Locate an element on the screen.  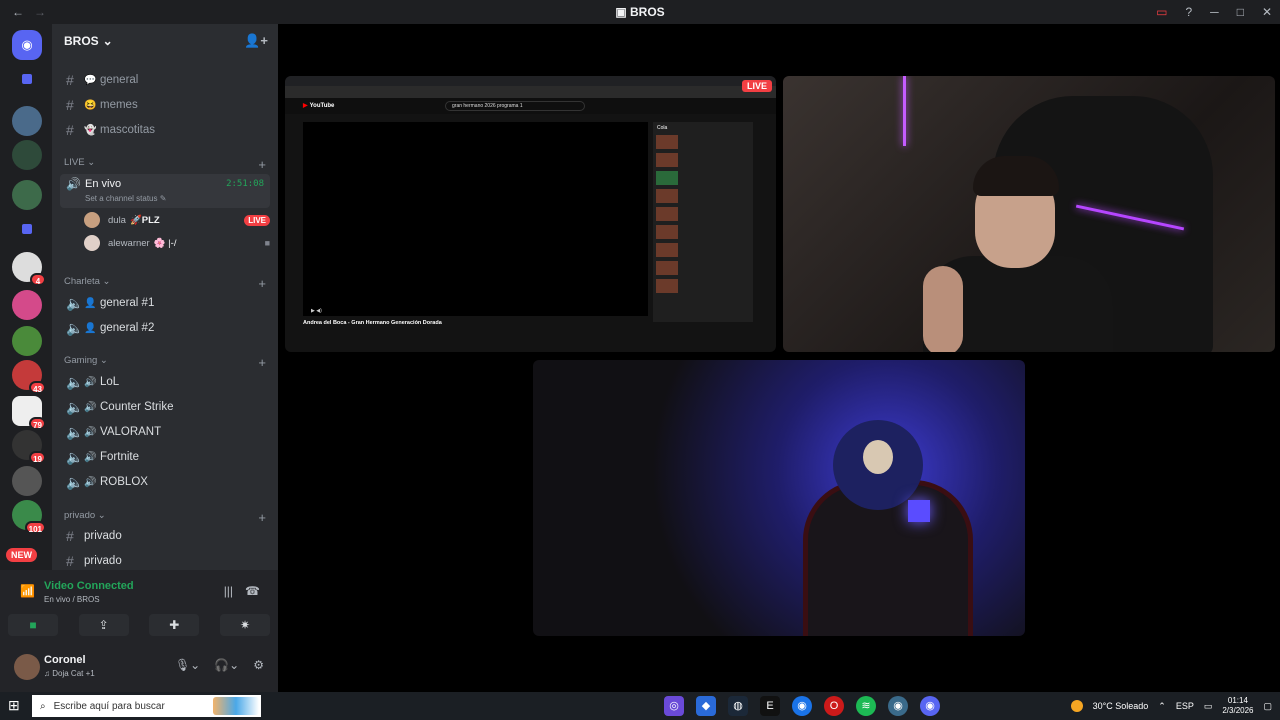
category-privado: privado ⌄ + is located at coordinates (165, 517).